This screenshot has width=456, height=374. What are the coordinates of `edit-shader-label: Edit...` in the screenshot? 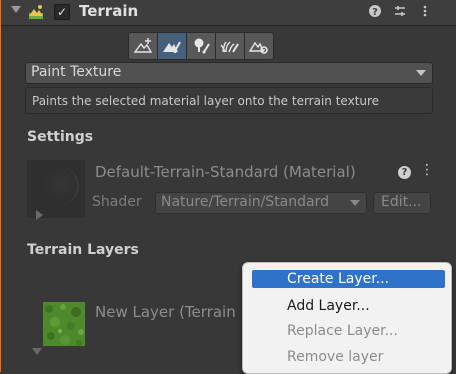 It's located at (401, 202).